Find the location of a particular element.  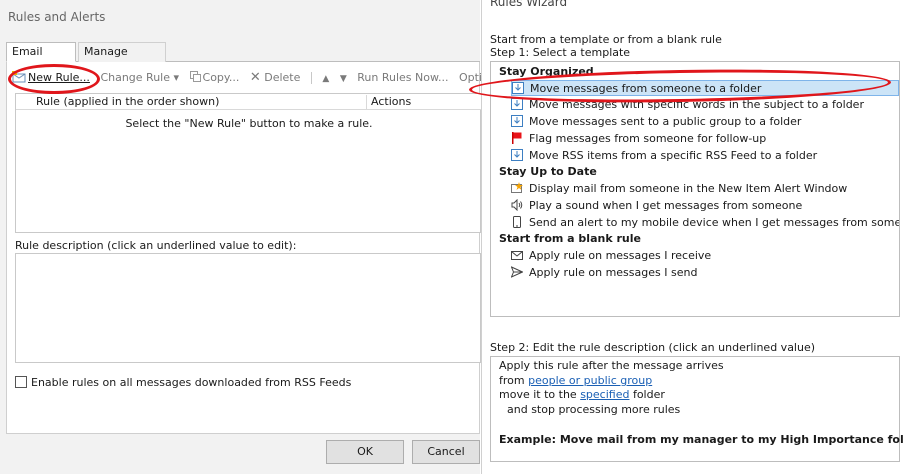

desc-folder-suffix: folder is located at coordinates (647, 394).